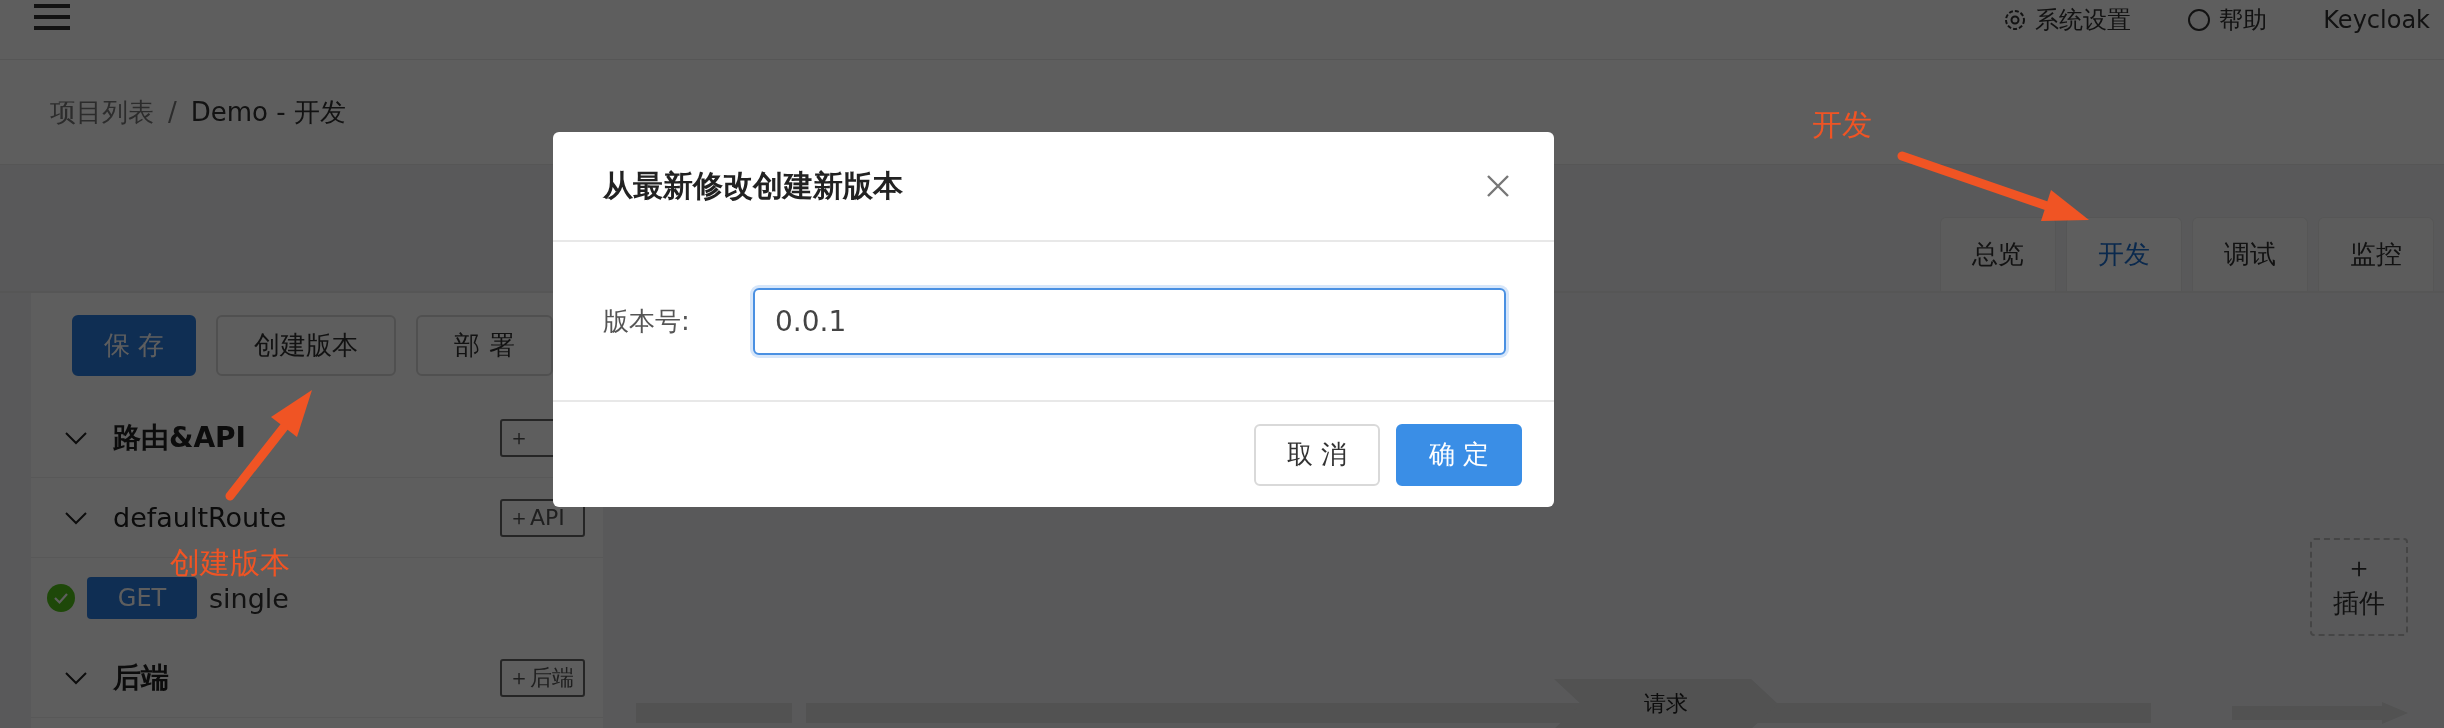 The image size is (2444, 728). Describe the element at coordinates (1842, 124) in the screenshot. I see `annotation-label: 开发` at that location.